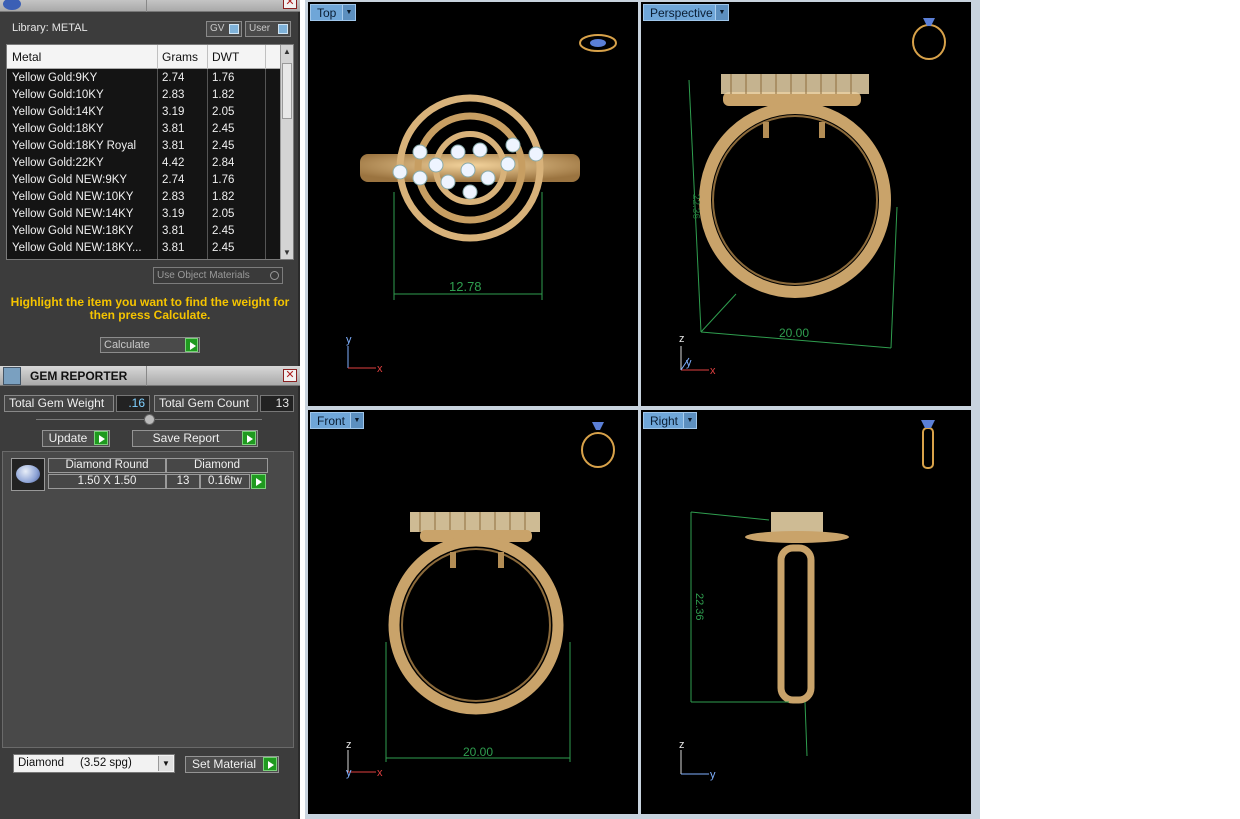 This screenshot has width=1240, height=819. I want to click on metal-name-cell: Yellow Gold:14KY, so click(58, 112).